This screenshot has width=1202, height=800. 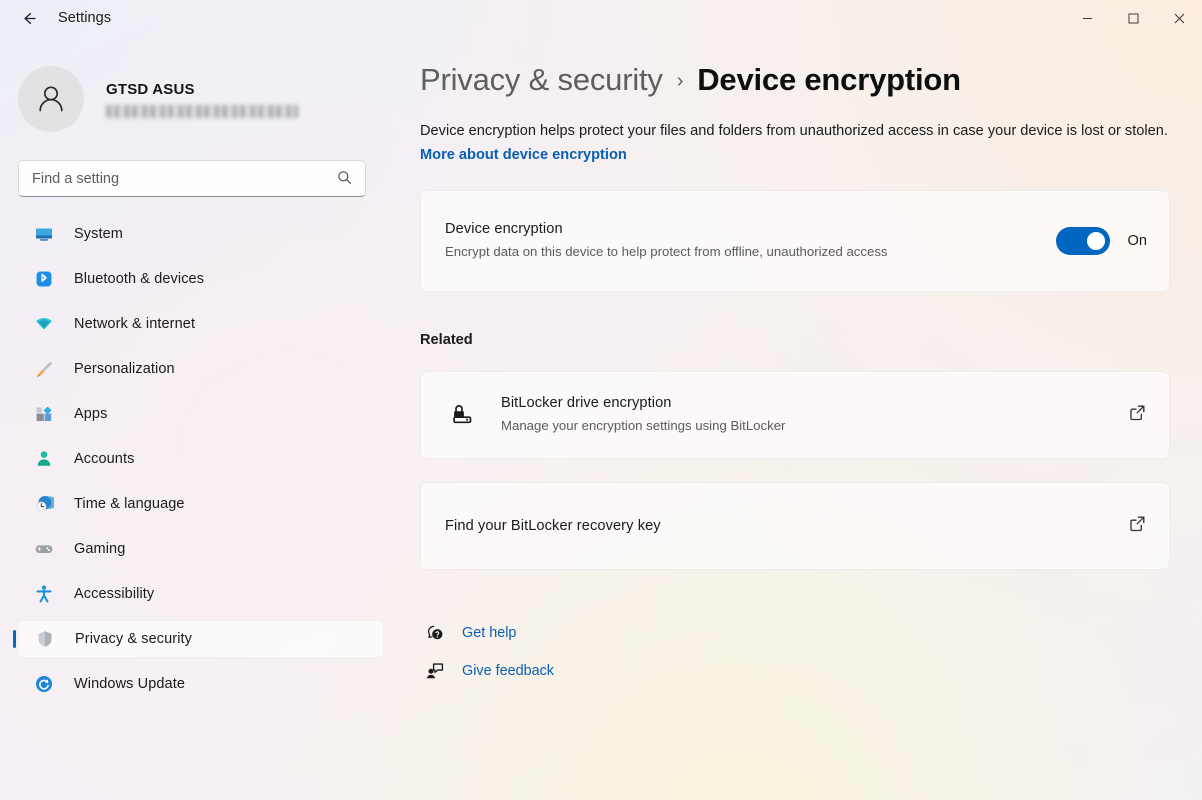 I want to click on clock-globe-icon, so click(x=44, y=504).